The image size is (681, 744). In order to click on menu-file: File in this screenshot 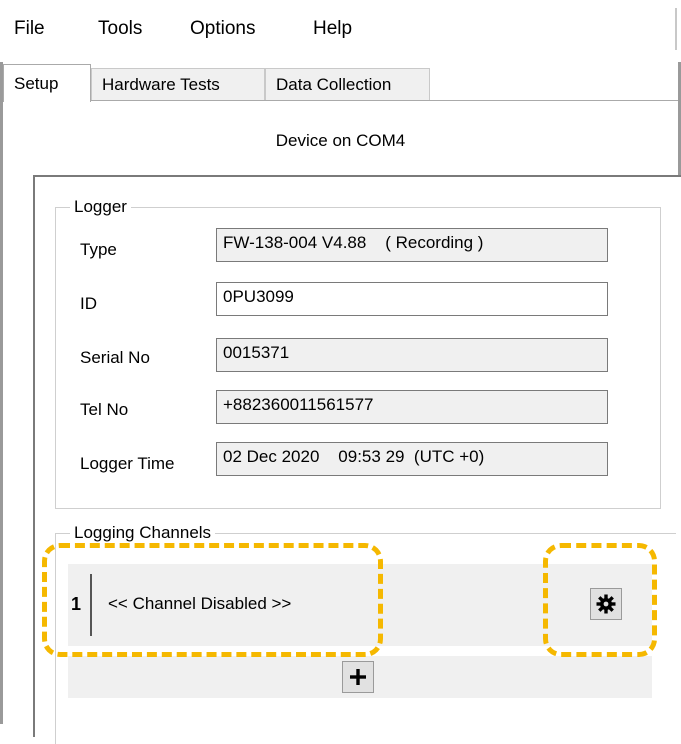, I will do `click(29, 29)`.